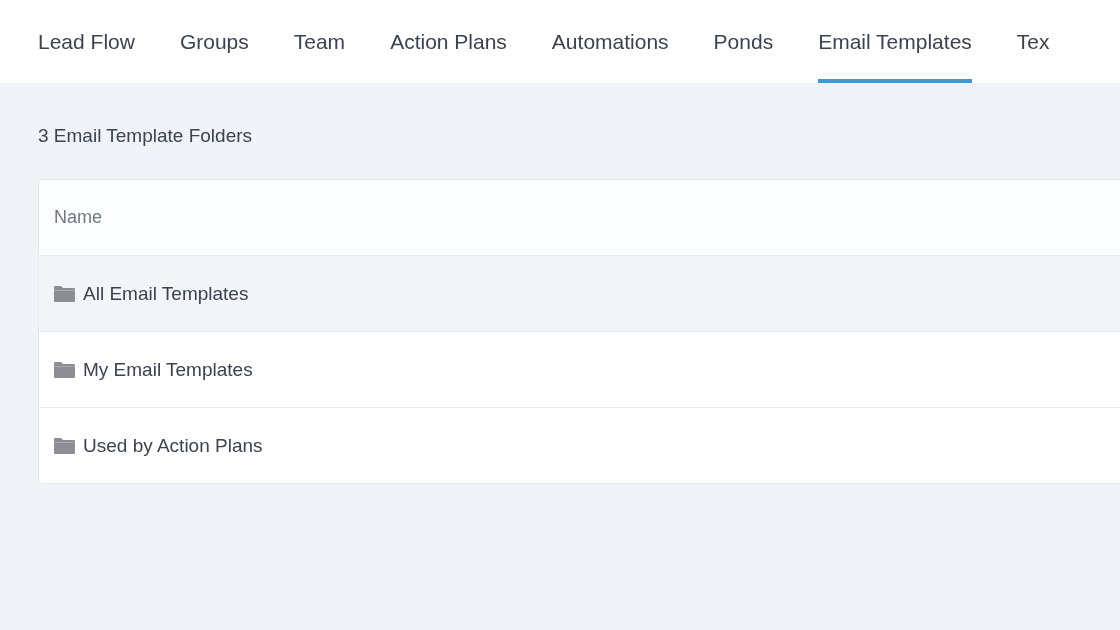  I want to click on nav-tab: Email Templates, so click(895, 41).